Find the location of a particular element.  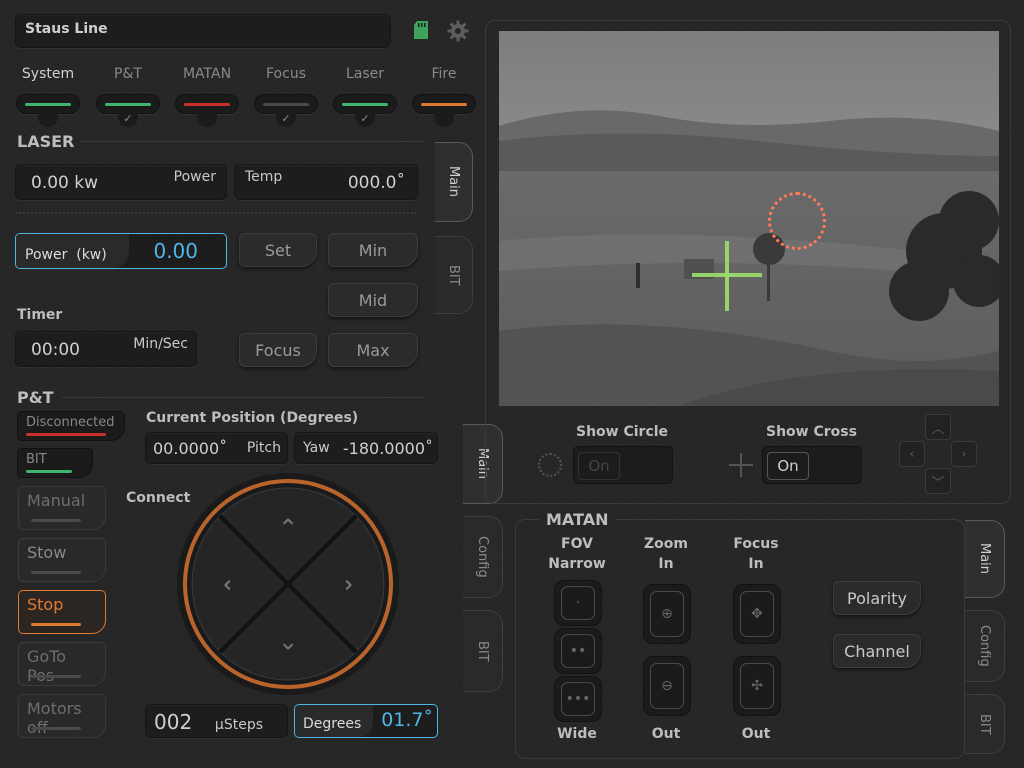

focus-out-icon: ✣ is located at coordinates (757, 686).